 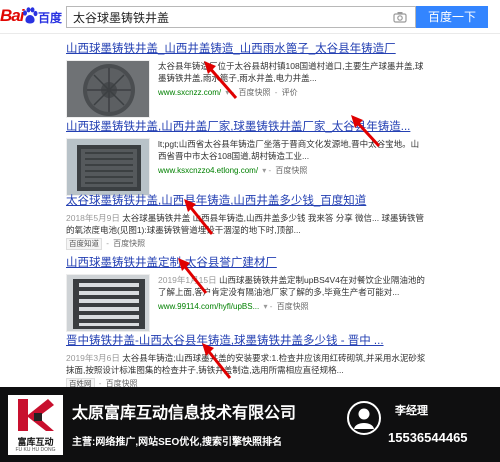 I want to click on paw-icon, so click(x=30, y=15).